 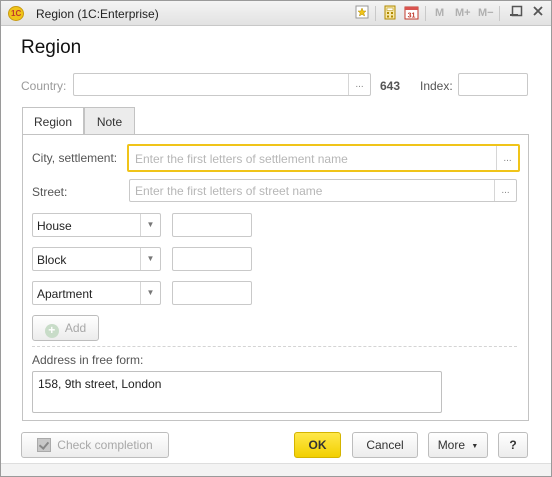 I want to click on street-label: Street:, so click(x=50, y=192).